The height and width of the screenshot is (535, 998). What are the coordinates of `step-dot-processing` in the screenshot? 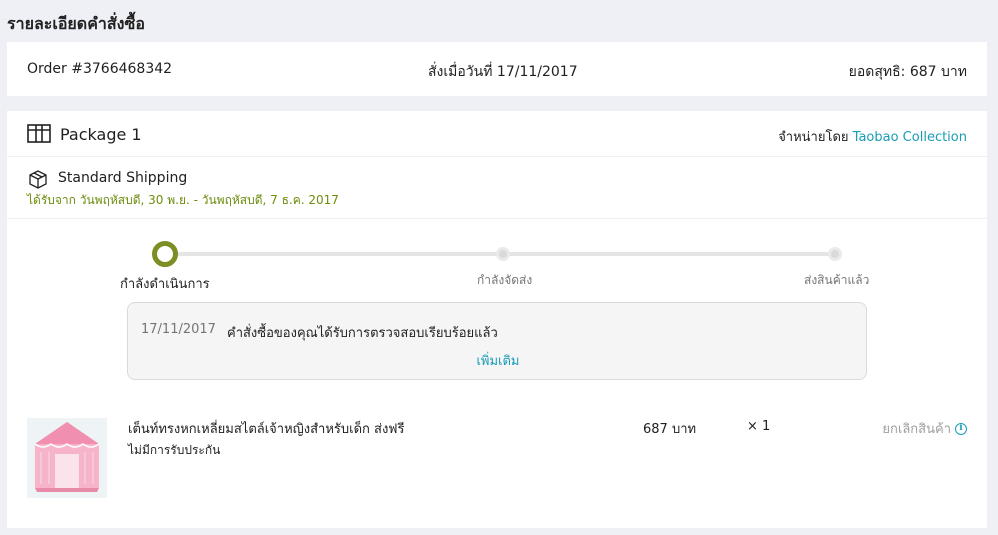 It's located at (165, 254).